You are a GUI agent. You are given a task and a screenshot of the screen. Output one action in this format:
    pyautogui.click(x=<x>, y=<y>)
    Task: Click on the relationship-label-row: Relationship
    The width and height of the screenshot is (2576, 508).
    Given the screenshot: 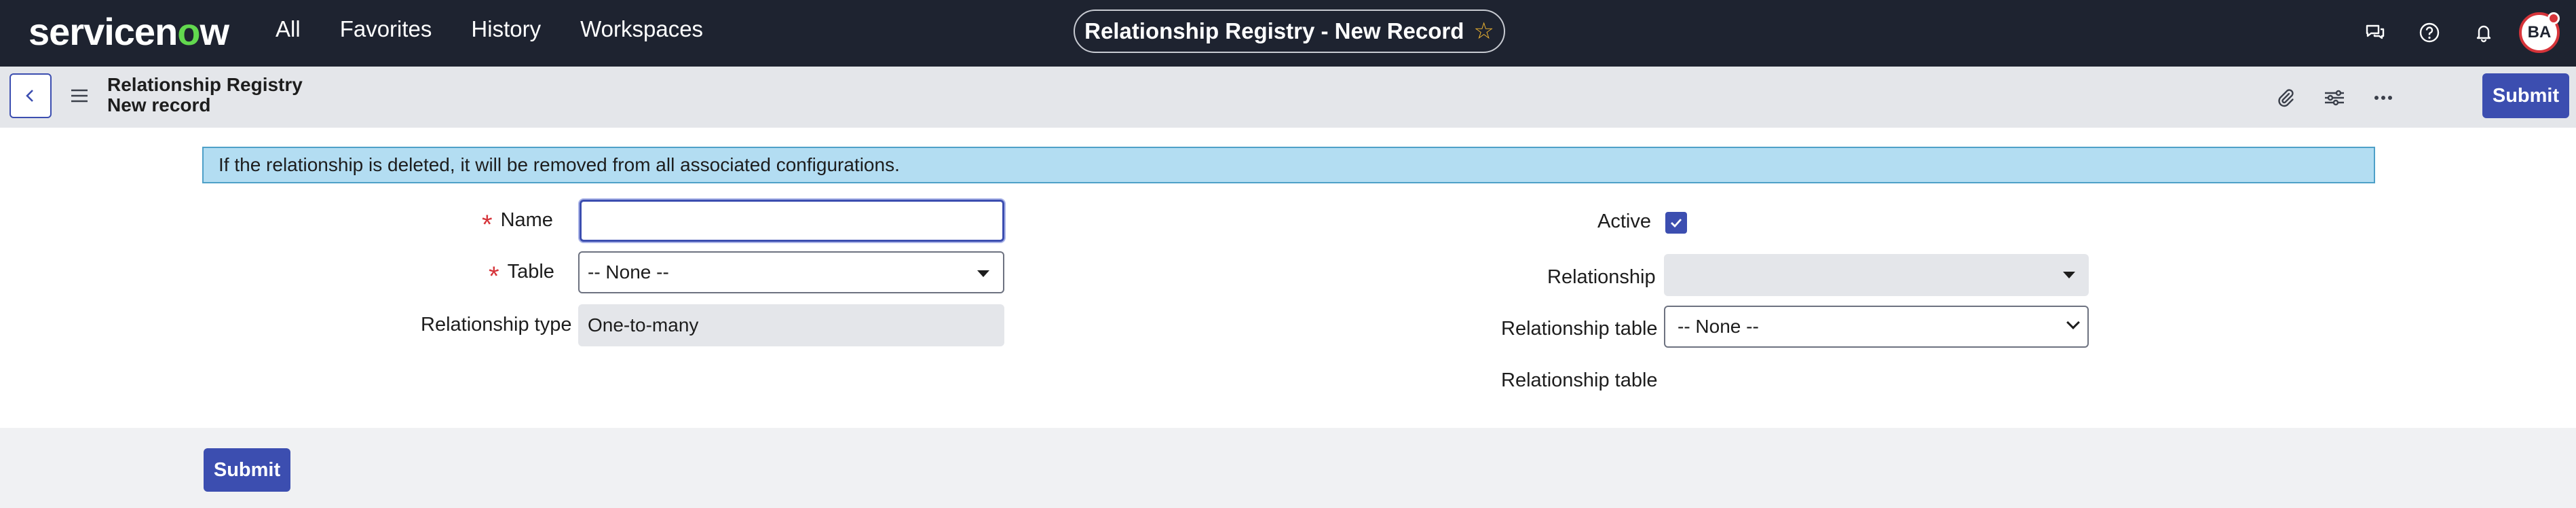 What is the action you would take?
    pyautogui.click(x=1601, y=278)
    